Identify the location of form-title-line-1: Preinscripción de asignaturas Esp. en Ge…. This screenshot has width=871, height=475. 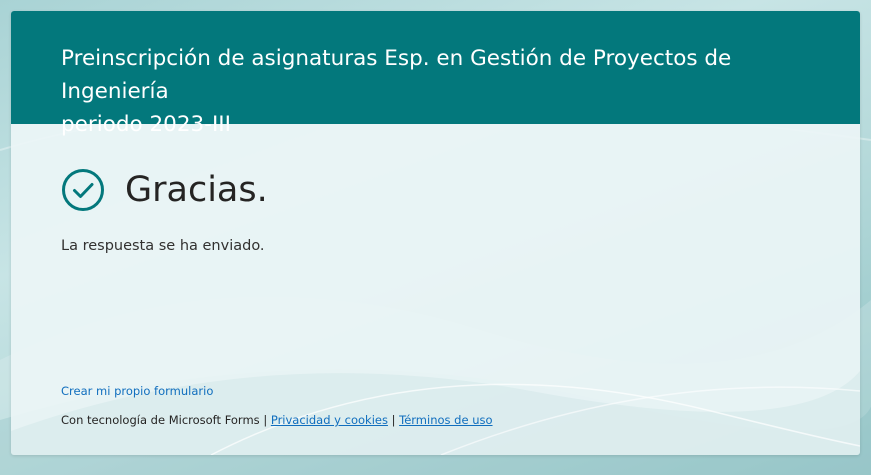
(396, 75).